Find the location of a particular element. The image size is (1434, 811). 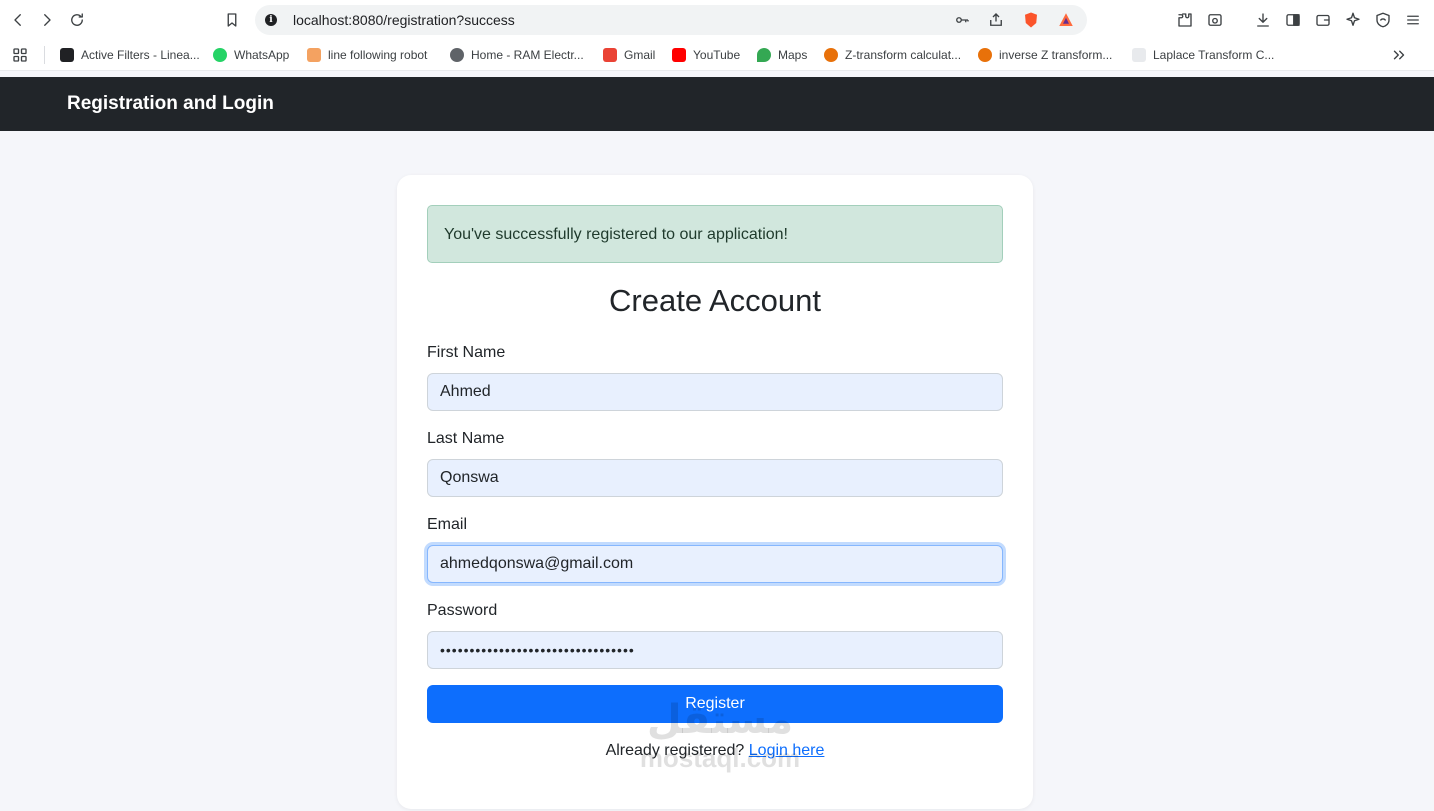

bookmark-gmail: Gmail is located at coordinates (629, 54).